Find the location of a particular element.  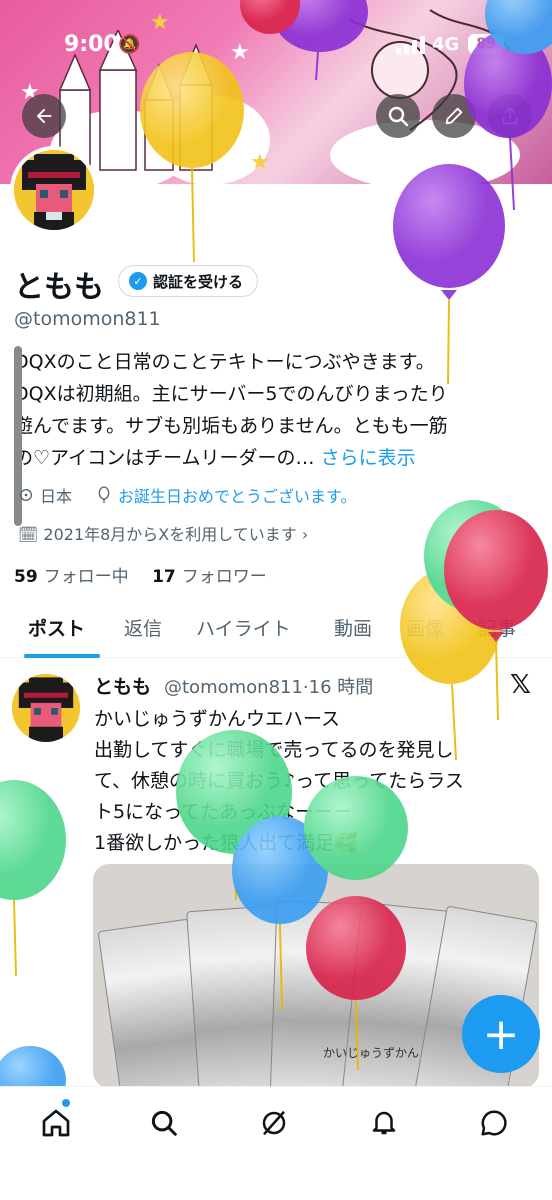

profile-meta: 日本 お誕生日おめでとうございます。 is located at coordinates (187, 495).